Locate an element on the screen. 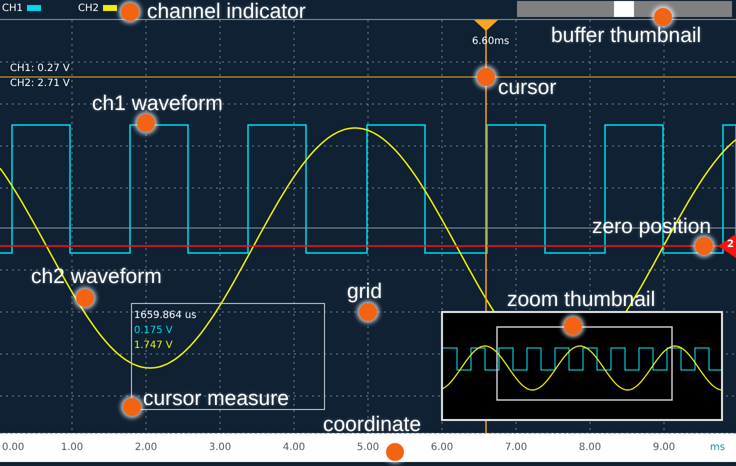 This screenshot has height=466, width=736. zero-marker is located at coordinates (727, 246).